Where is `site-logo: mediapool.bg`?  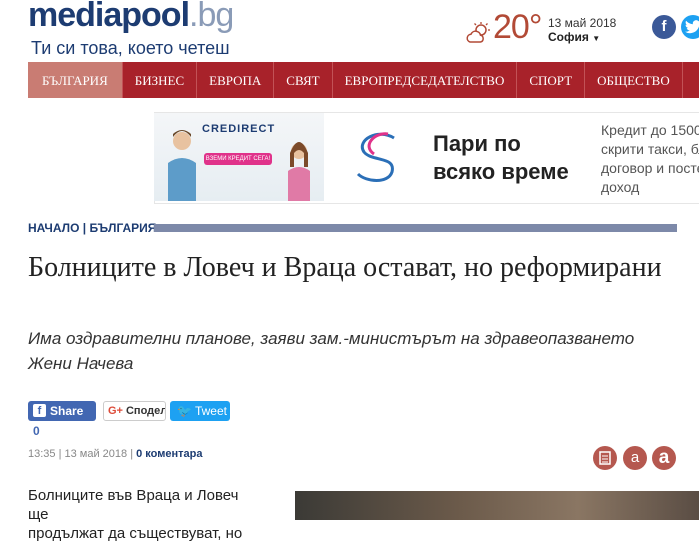
site-logo: mediapool.bg is located at coordinates (131, 17).